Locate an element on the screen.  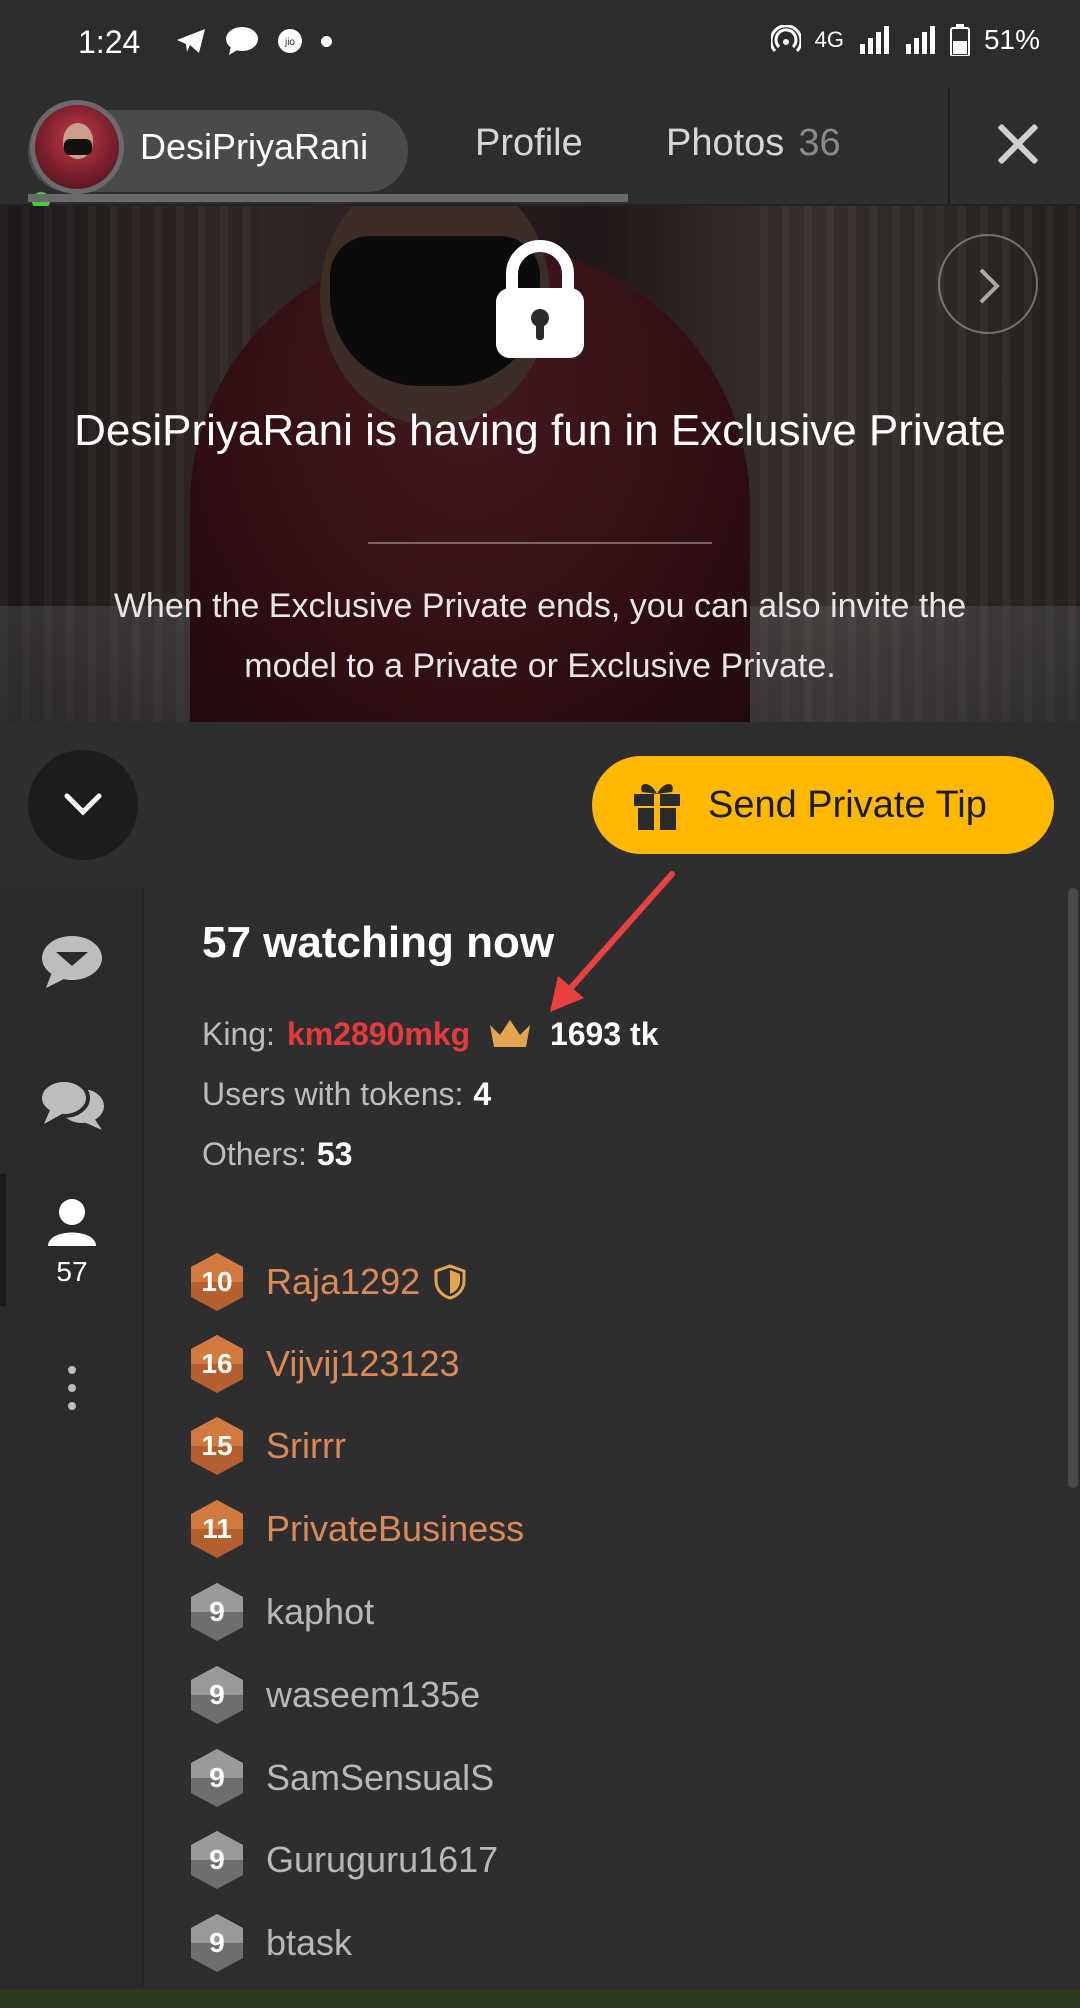
king-label: King: is located at coordinates (238, 1034).